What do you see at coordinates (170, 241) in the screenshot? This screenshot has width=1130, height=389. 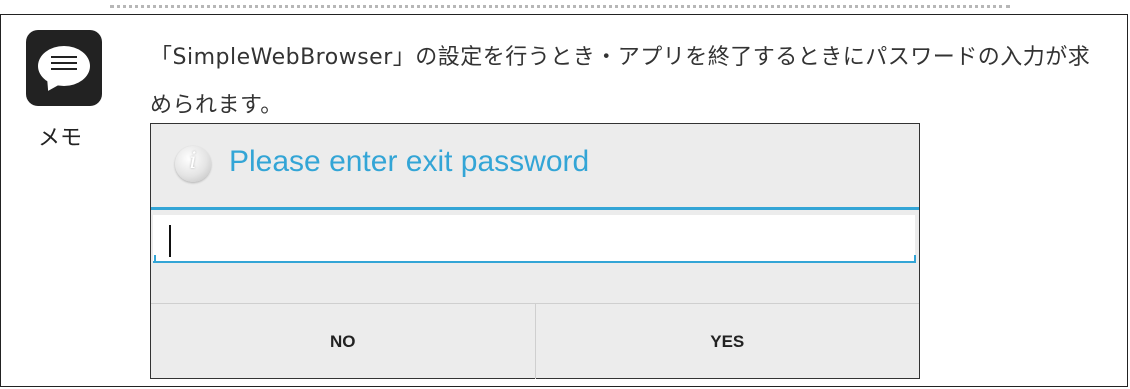 I see `text-cursor` at bounding box center [170, 241].